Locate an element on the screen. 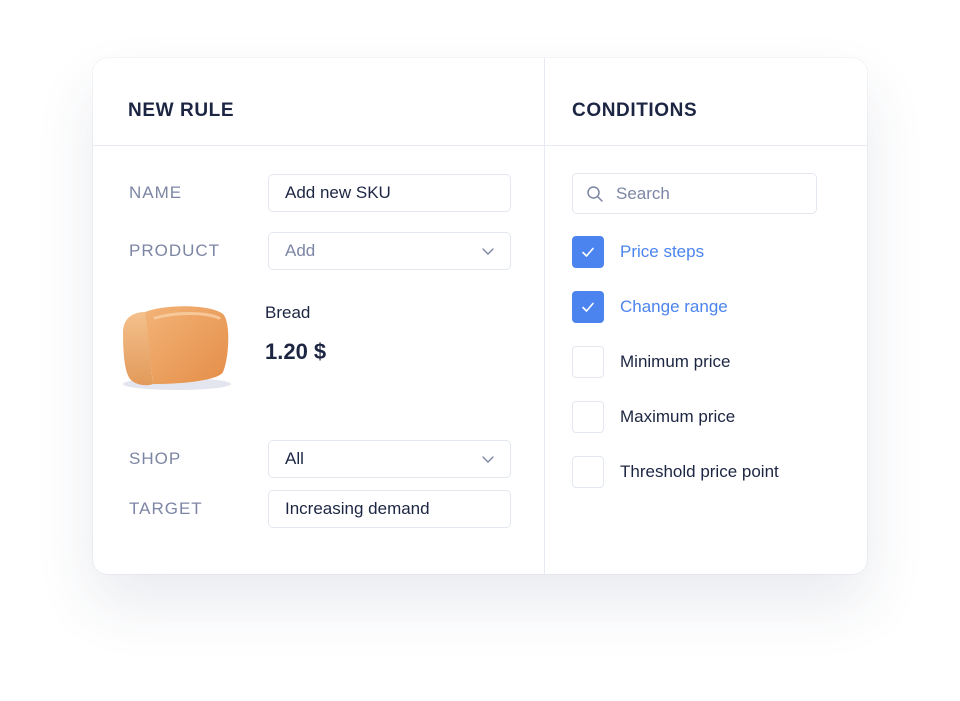  bread-loaf-image is located at coordinates (177, 348).